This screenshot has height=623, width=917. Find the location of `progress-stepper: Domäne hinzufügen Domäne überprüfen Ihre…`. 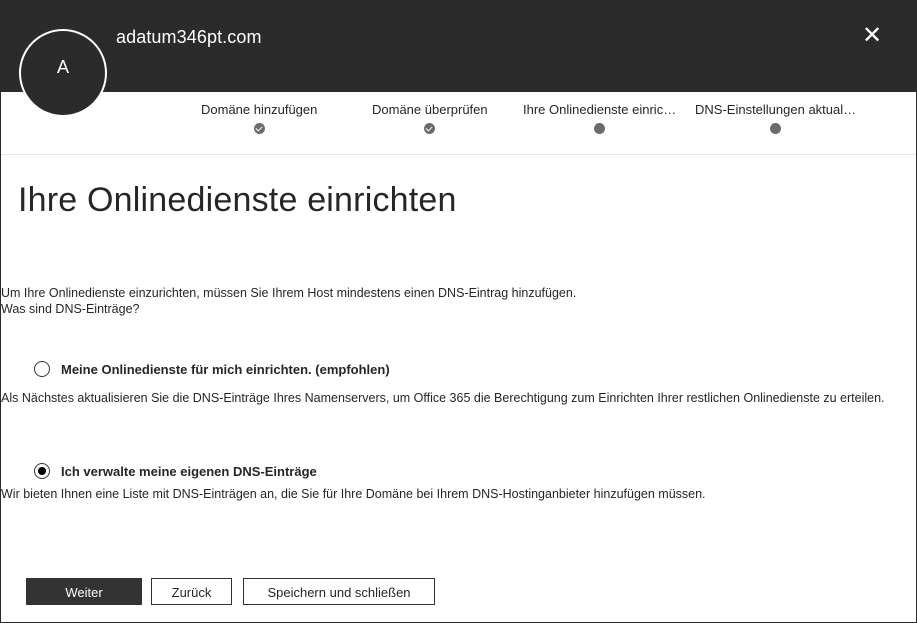

progress-stepper: Domäne hinzufügen Domäne überprüfen Ihre… is located at coordinates (458, 123).